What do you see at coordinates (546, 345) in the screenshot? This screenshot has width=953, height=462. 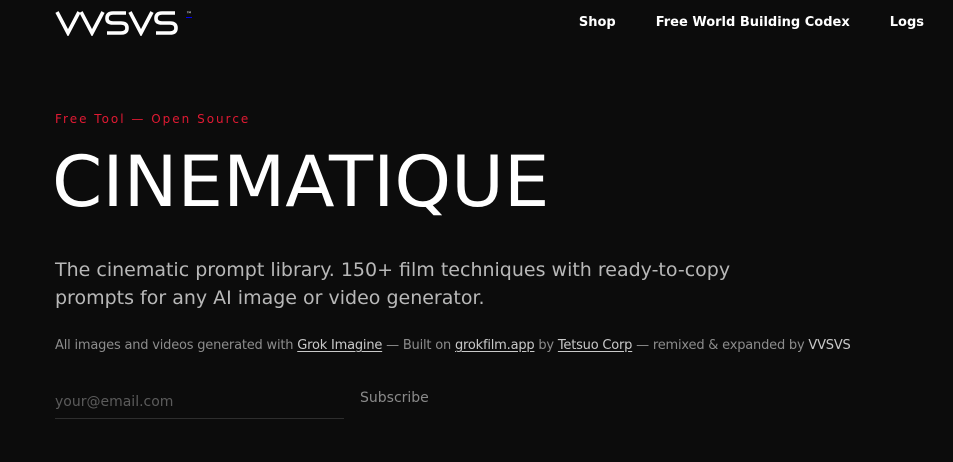 I see `credits-middle-2: by` at bounding box center [546, 345].